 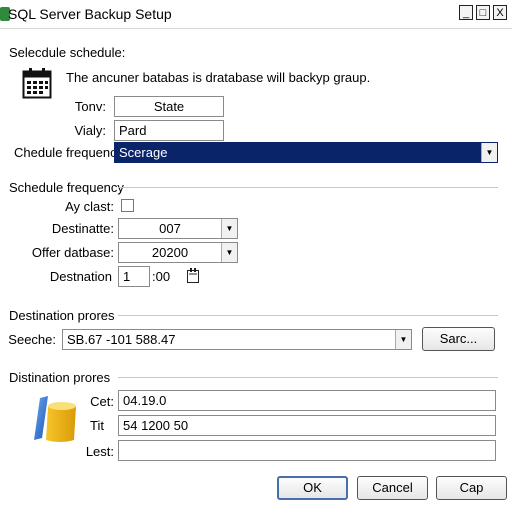 I want to click on destination-heading: Destination prores, so click(x=62, y=315).